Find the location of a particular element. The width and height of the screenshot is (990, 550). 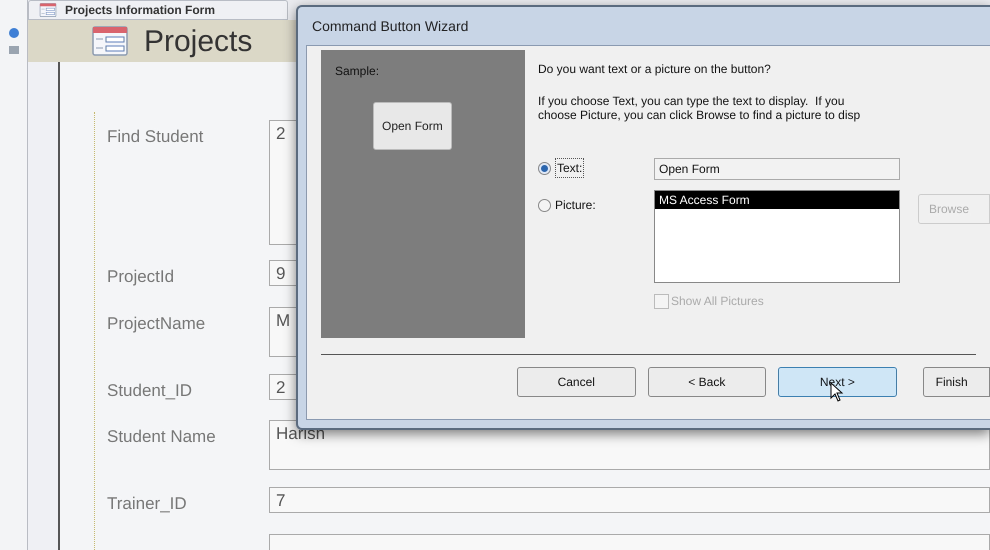

radio-option: Text: is located at coordinates (596, 168).